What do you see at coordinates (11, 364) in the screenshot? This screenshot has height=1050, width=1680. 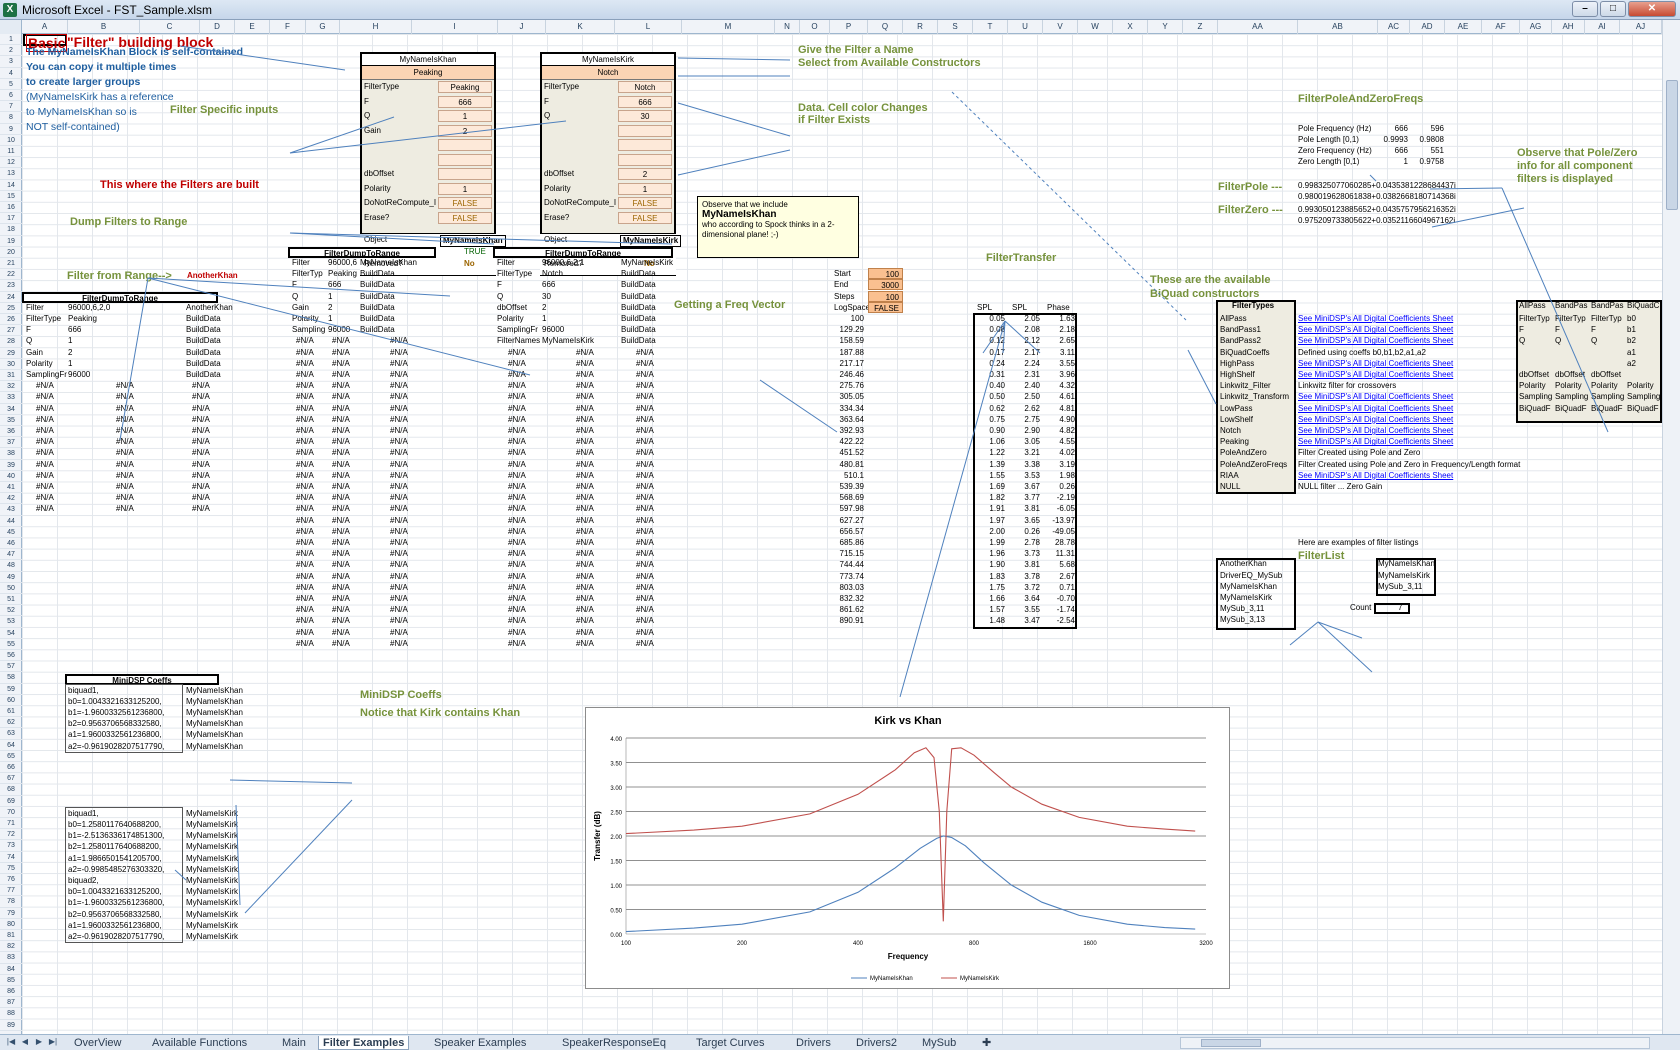 I see `row-header: 30` at bounding box center [11, 364].